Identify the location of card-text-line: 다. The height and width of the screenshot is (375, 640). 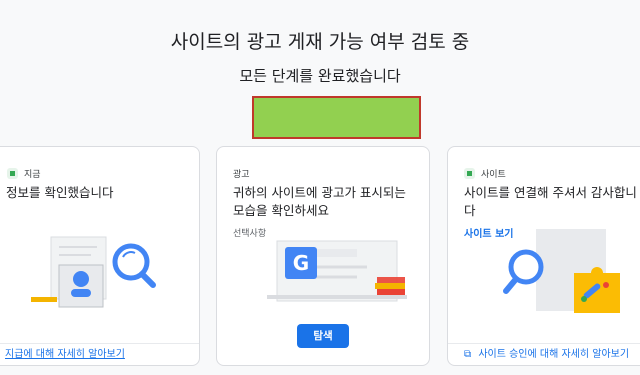
(470, 210).